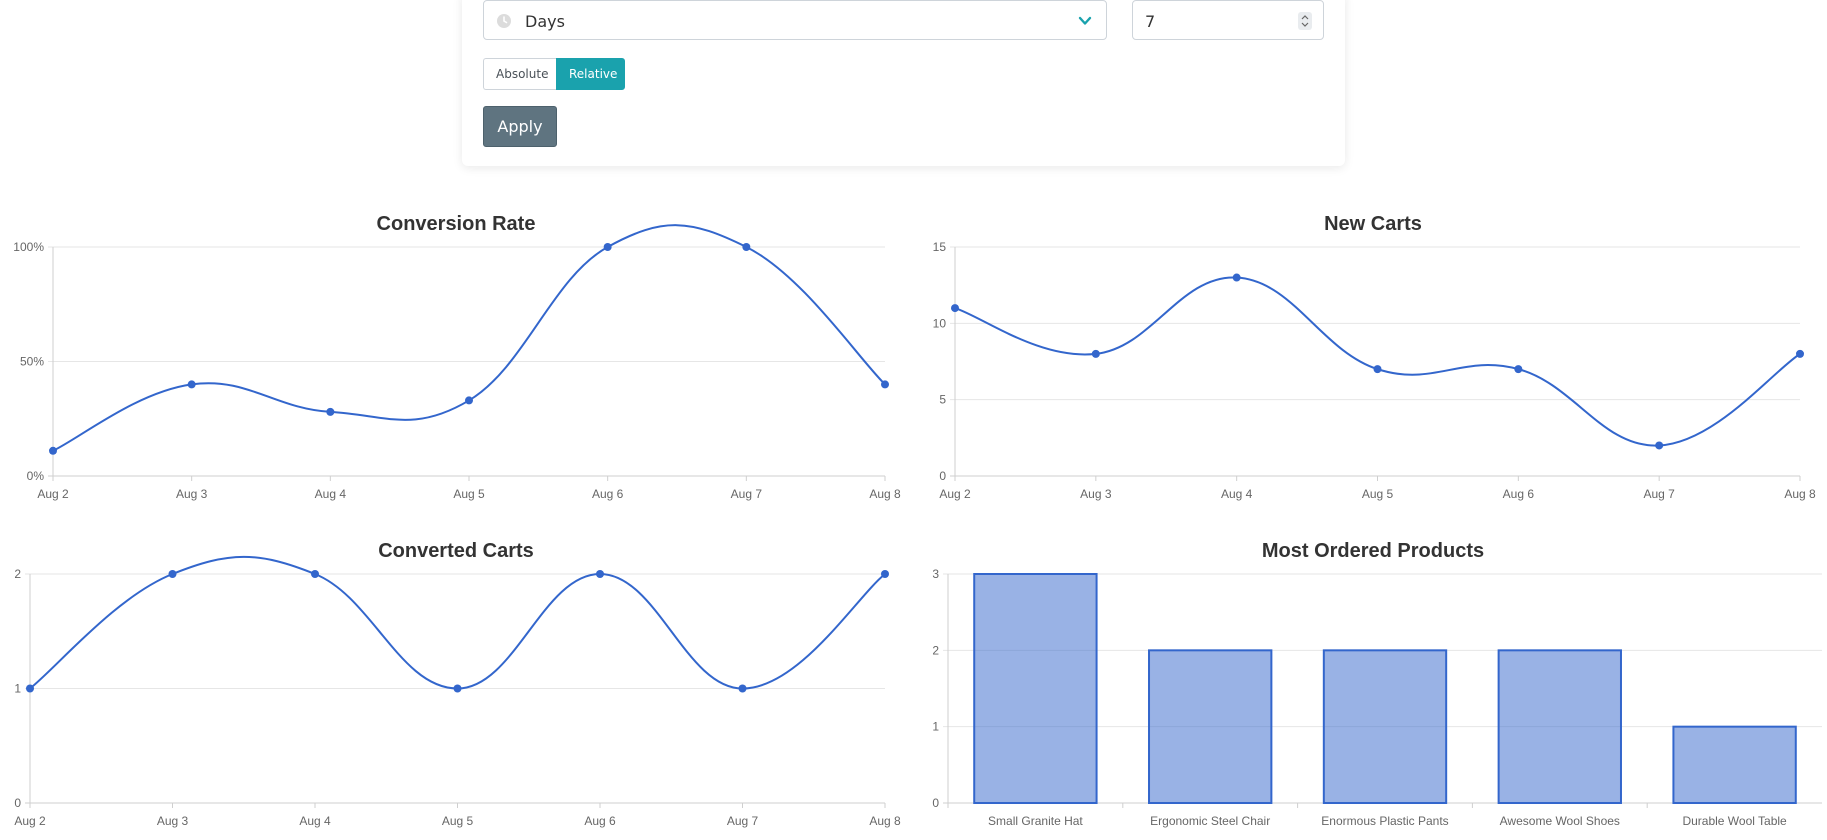  Describe the element at coordinates (36, 476) in the screenshot. I see `y-tick-label: 0%` at that location.